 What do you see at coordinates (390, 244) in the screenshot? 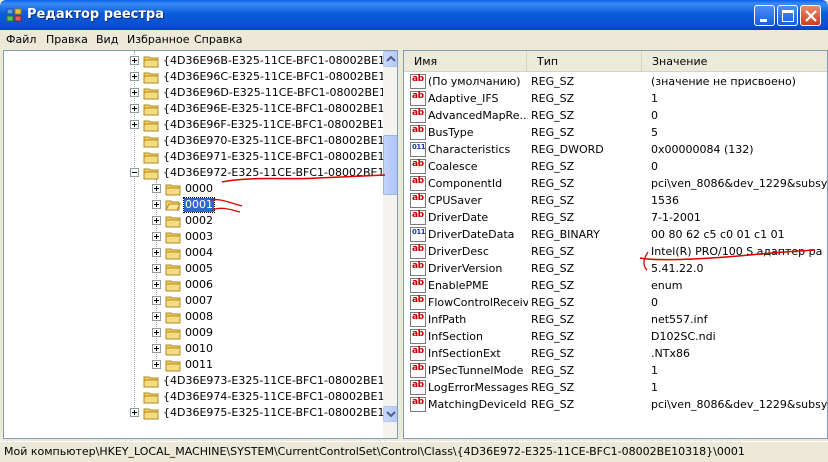
I see `tree-scrollbar` at bounding box center [390, 244].